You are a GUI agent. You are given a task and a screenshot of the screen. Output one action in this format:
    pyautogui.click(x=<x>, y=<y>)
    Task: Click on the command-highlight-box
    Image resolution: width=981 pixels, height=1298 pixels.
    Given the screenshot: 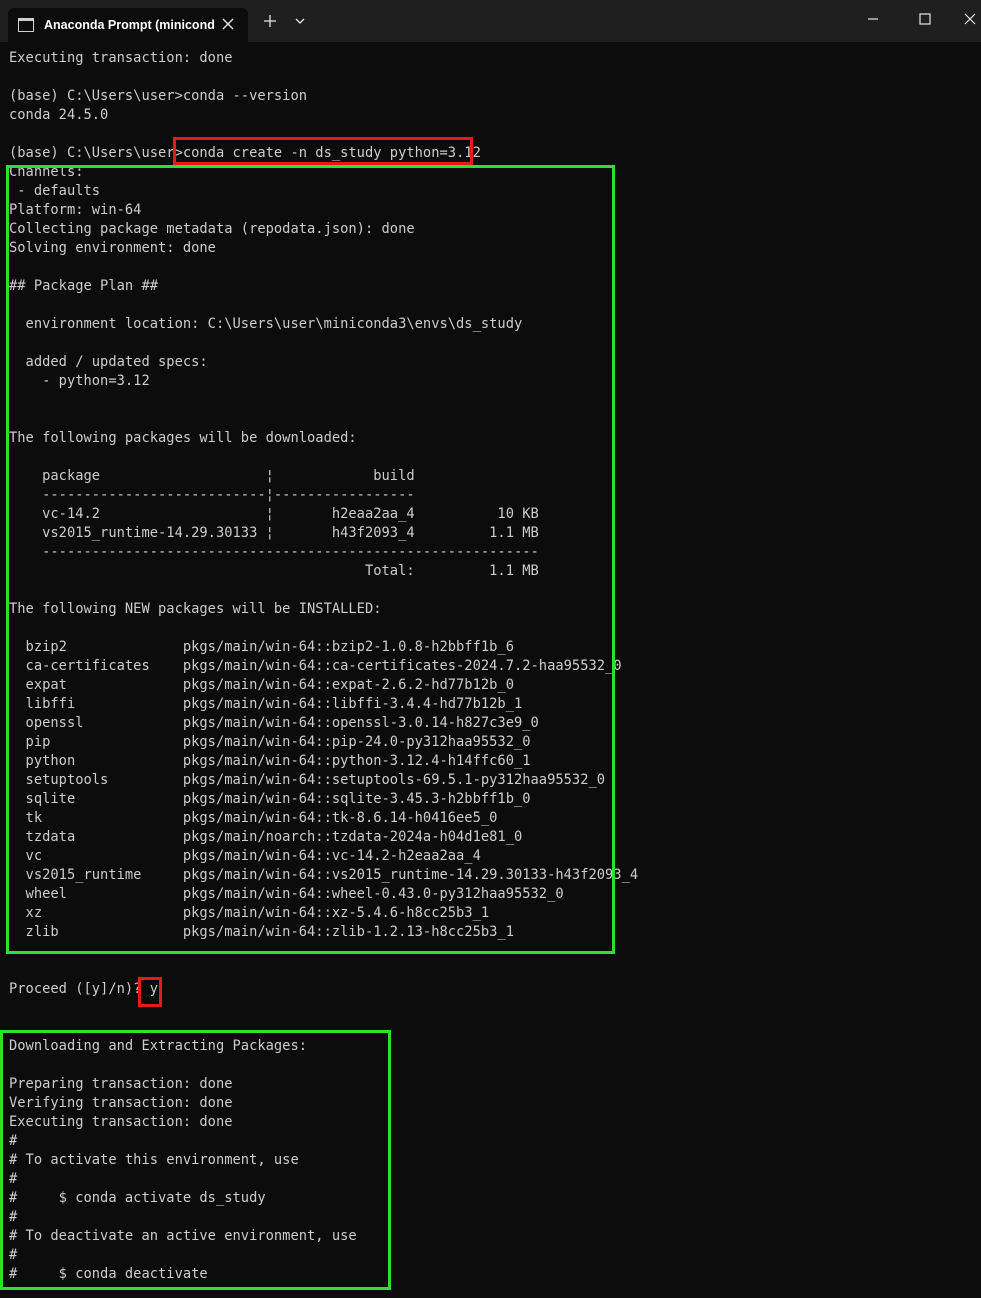 What is the action you would take?
    pyautogui.click(x=323, y=151)
    